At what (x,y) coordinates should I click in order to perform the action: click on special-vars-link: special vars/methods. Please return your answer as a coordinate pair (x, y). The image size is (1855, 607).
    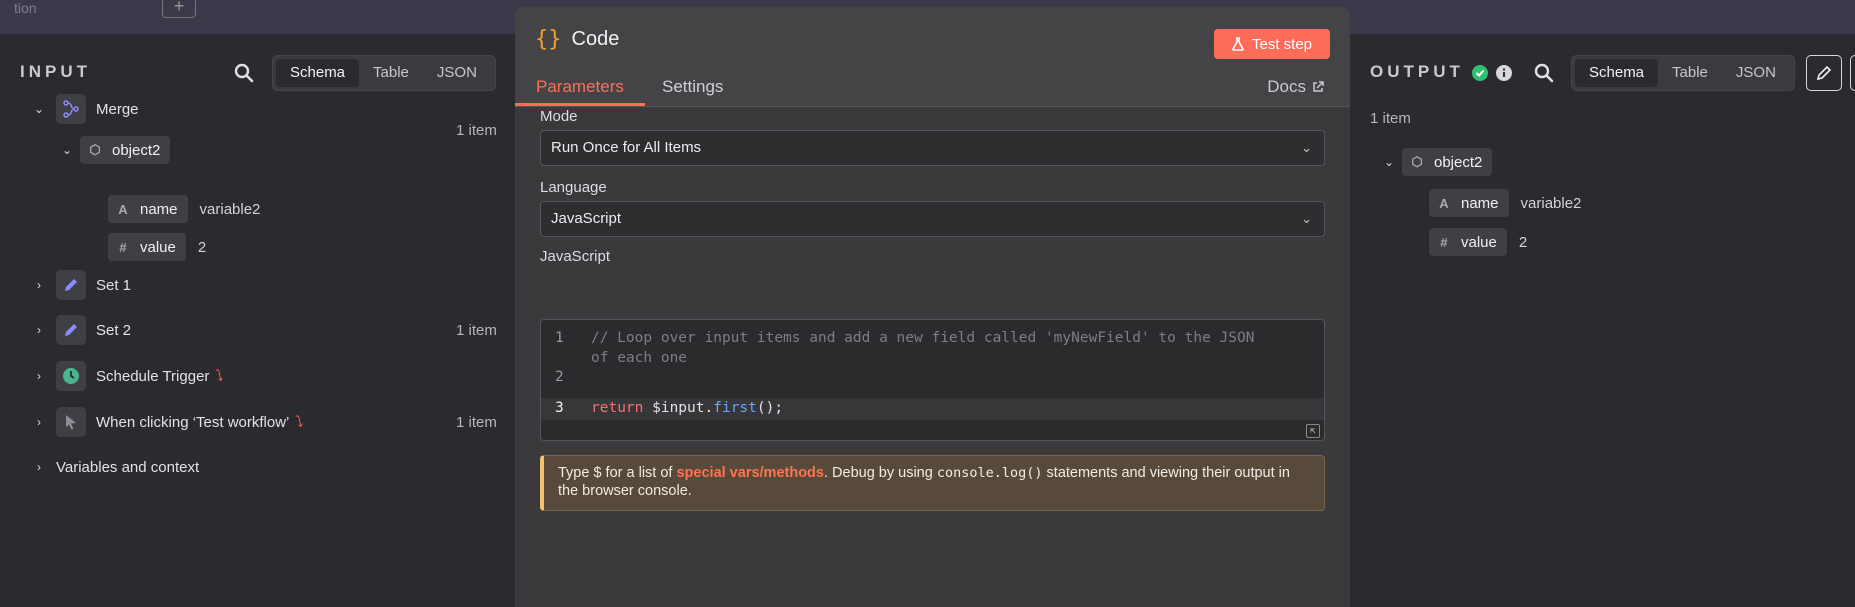
    Looking at the image, I should click on (750, 473).